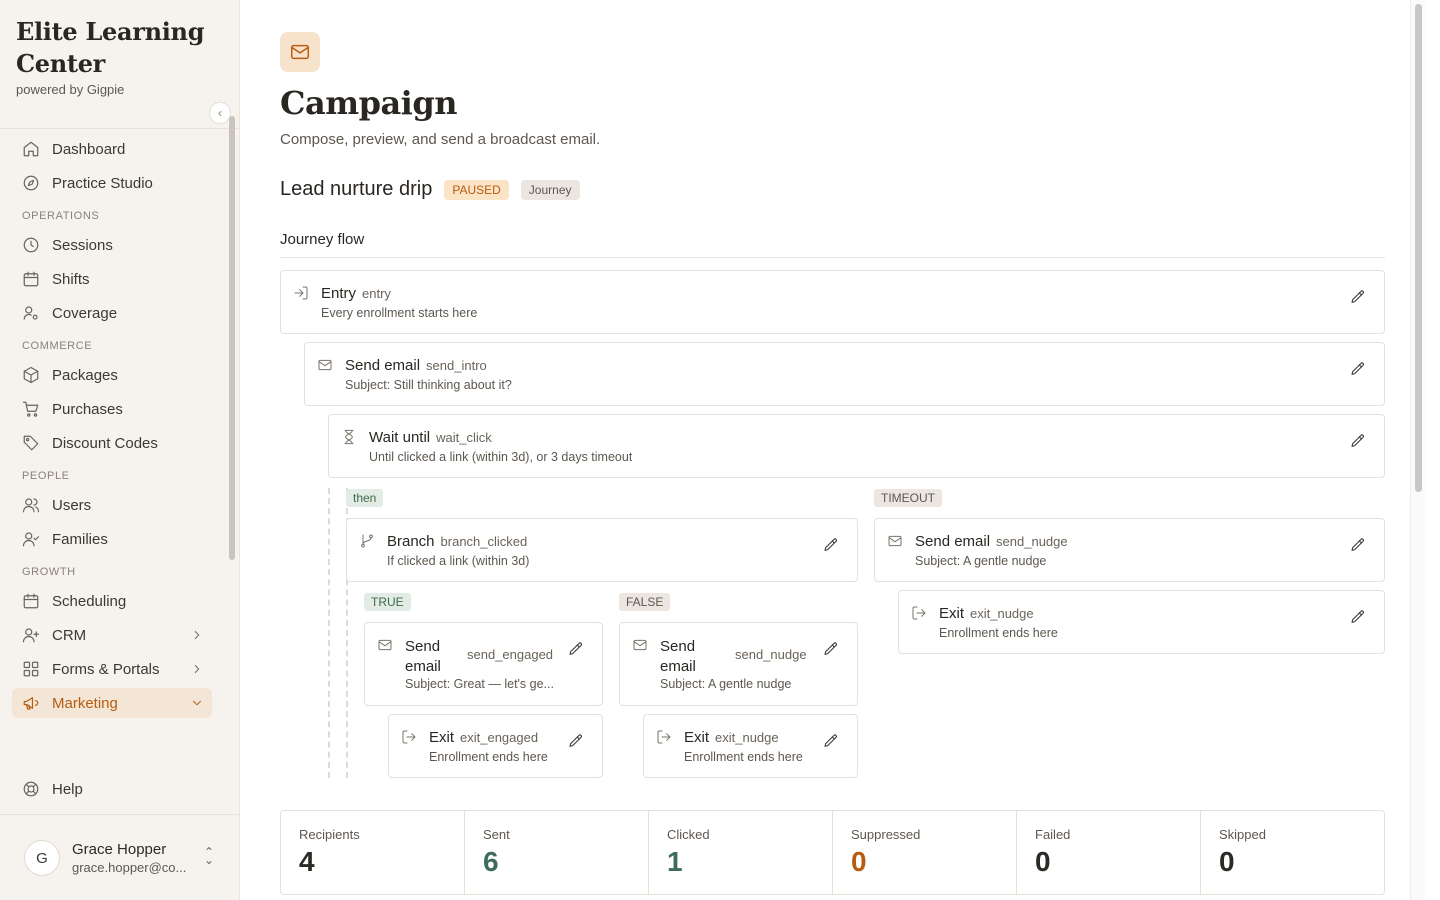 The height and width of the screenshot is (900, 1440). I want to click on brand-subtitle: powered by Gigpie, so click(70, 89).